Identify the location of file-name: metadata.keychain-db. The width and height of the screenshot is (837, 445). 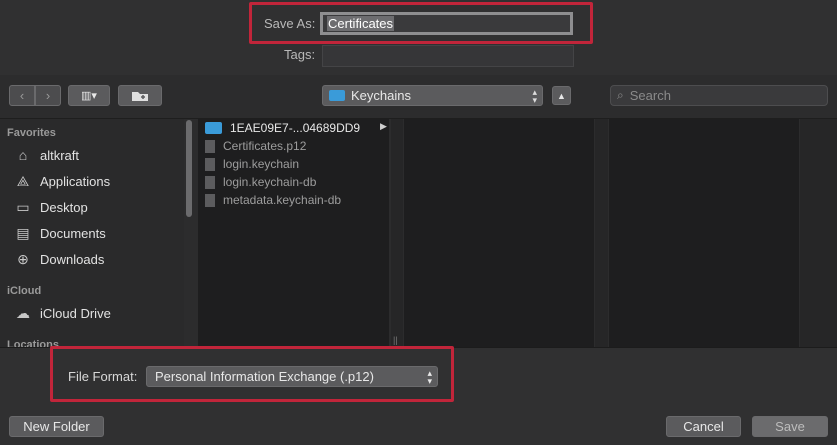
(282, 200).